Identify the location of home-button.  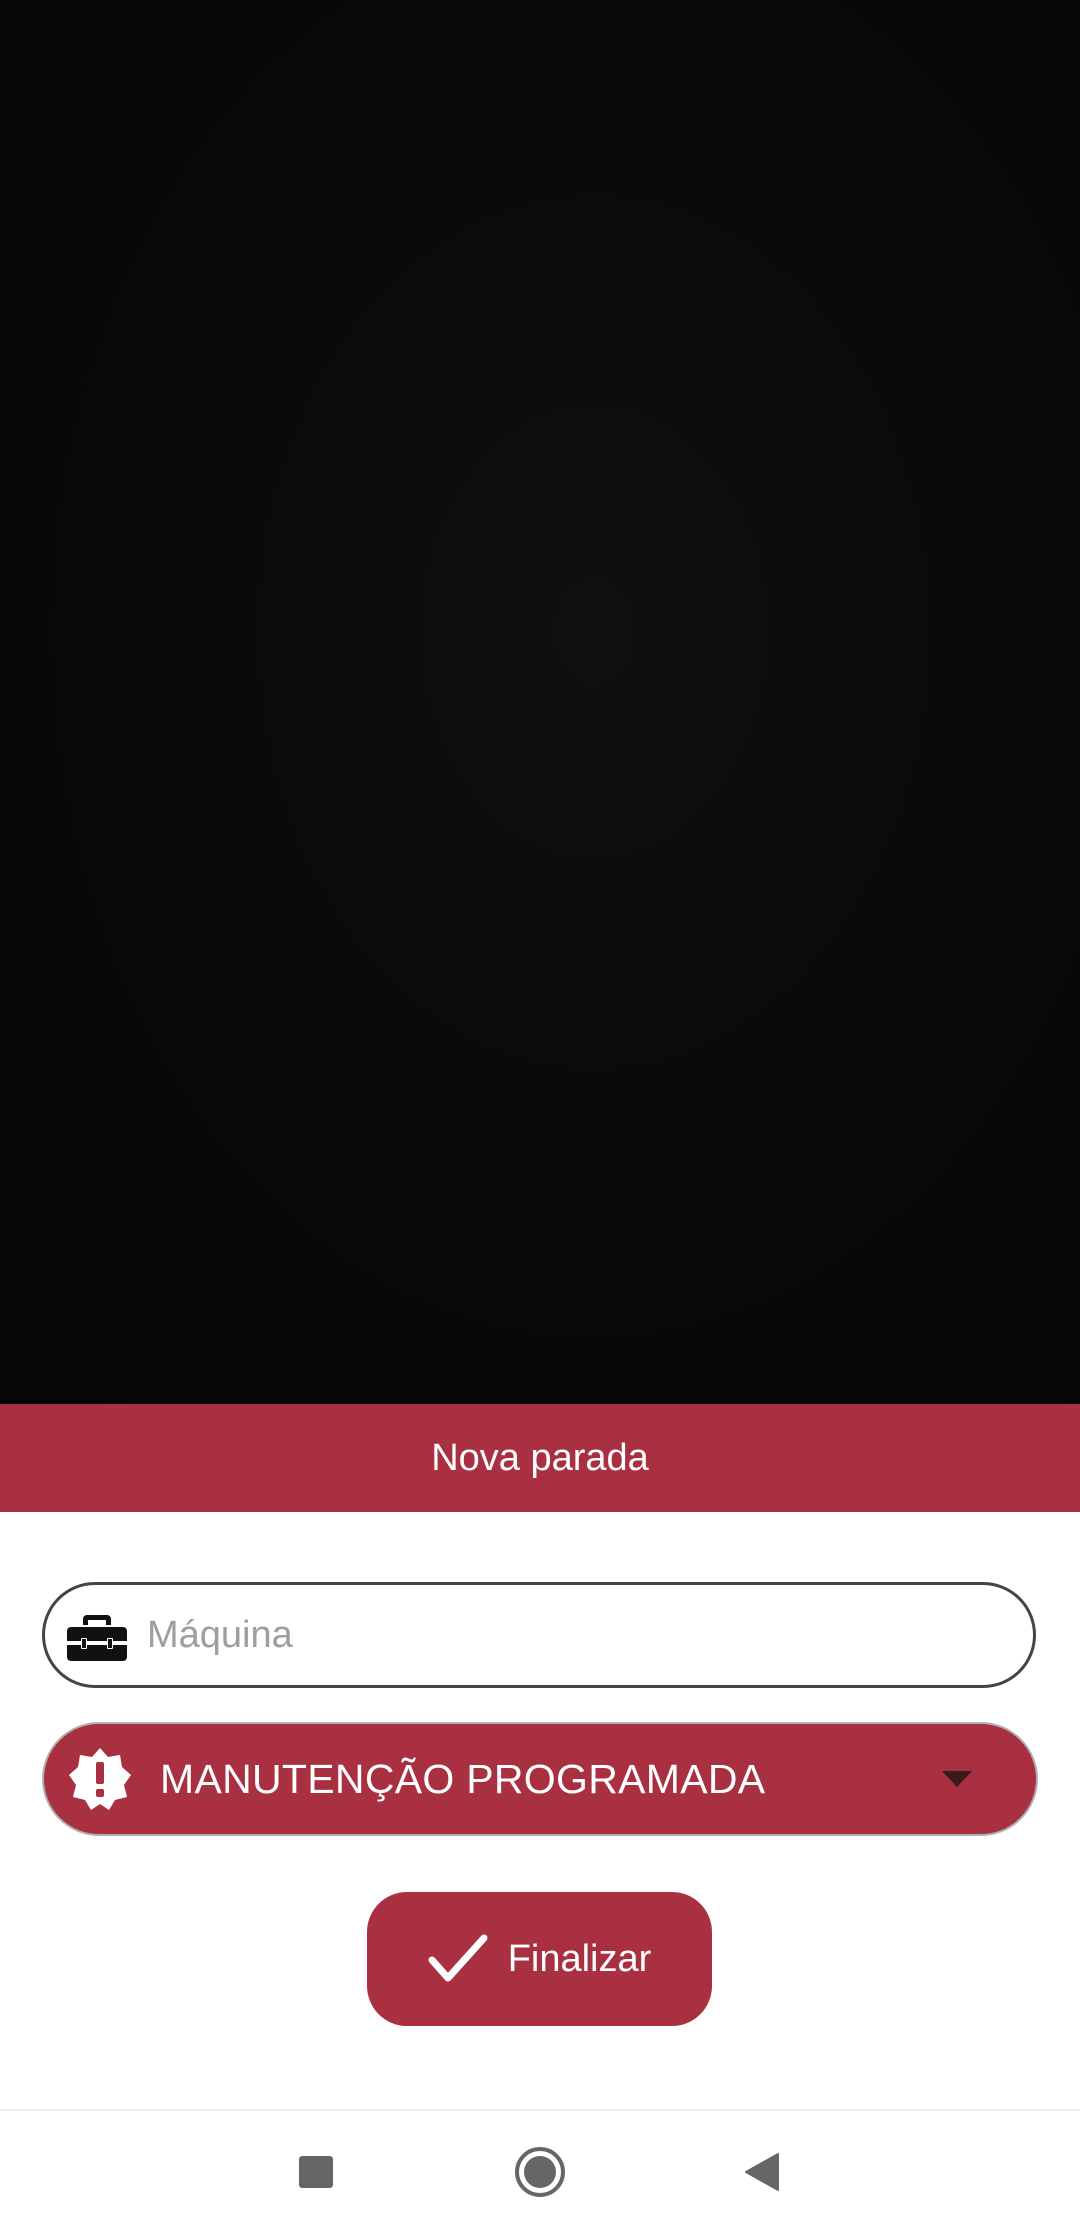
(540, 2174).